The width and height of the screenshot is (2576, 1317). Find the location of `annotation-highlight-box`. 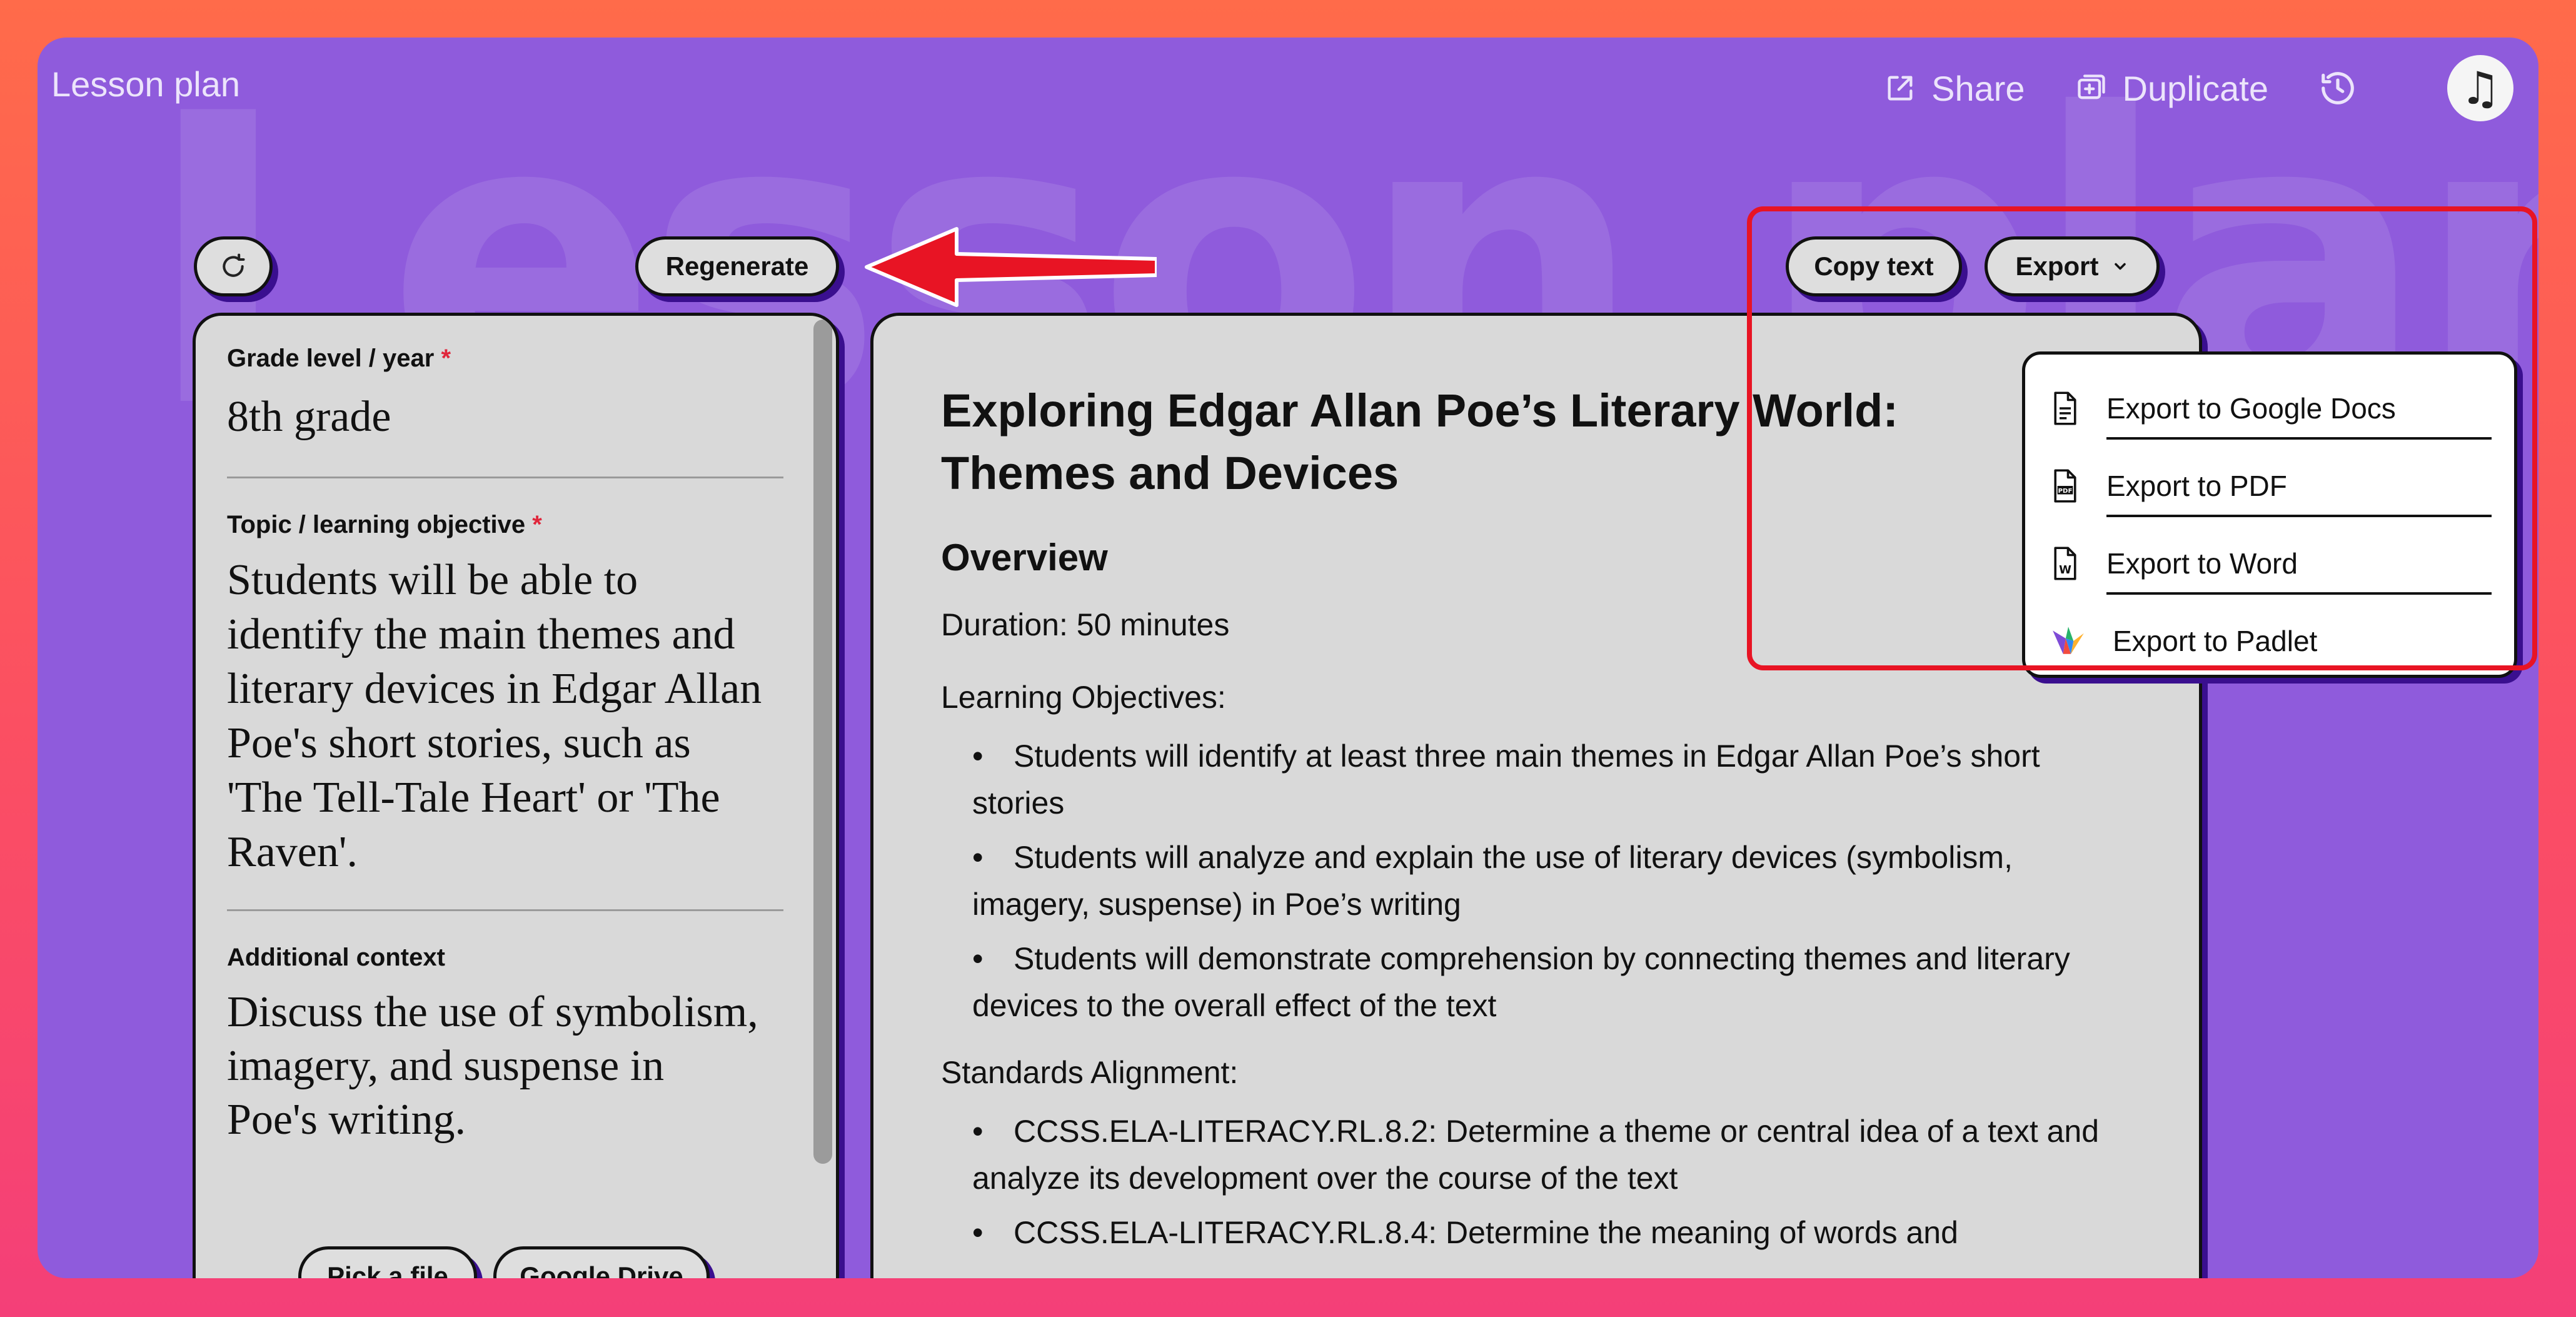

annotation-highlight-box is located at coordinates (2142, 438).